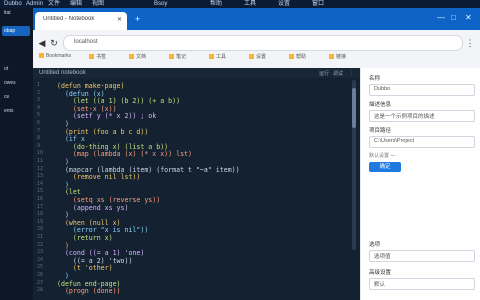 The height and width of the screenshot is (300, 480). What do you see at coordinates (380, 285) in the screenshot?
I see `field-value: 默认` at bounding box center [380, 285].